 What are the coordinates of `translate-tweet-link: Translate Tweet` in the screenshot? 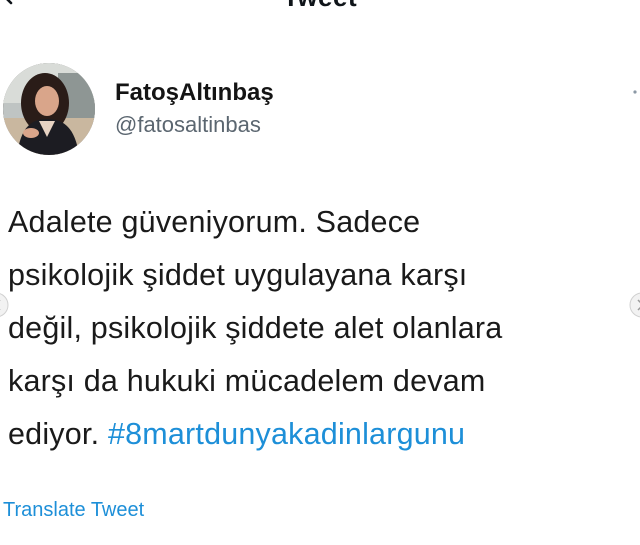 It's located at (73, 510).